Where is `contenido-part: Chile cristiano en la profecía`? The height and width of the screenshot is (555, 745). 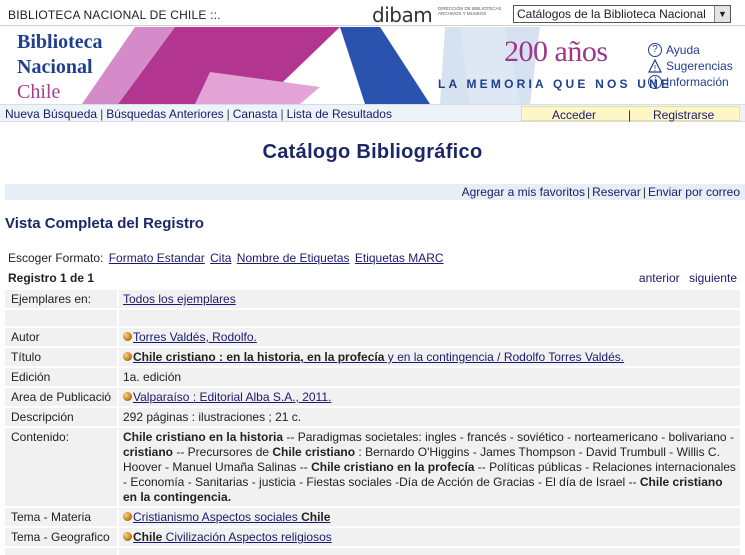 contenido-part: Chile cristiano en la profecía is located at coordinates (393, 467).